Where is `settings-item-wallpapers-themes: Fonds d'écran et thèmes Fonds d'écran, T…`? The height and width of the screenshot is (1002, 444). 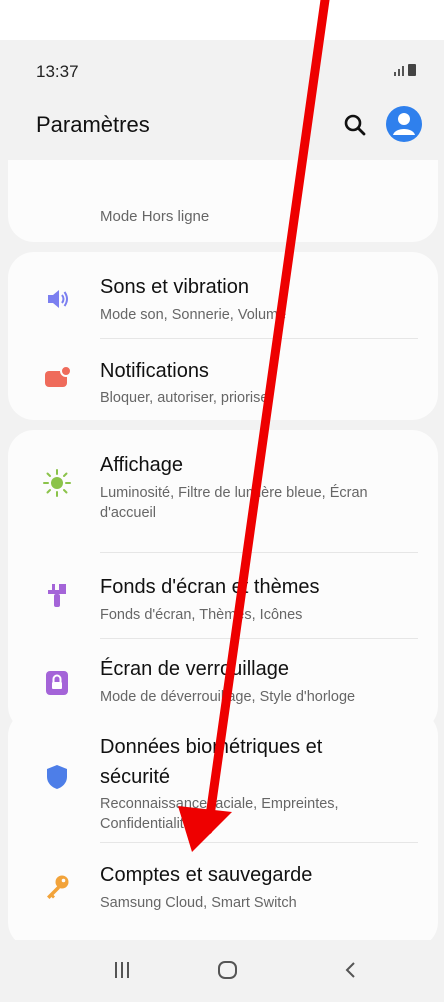 settings-item-wallpapers-themes: Fonds d'écran et thèmes Fonds d'écran, T… is located at coordinates (223, 595).